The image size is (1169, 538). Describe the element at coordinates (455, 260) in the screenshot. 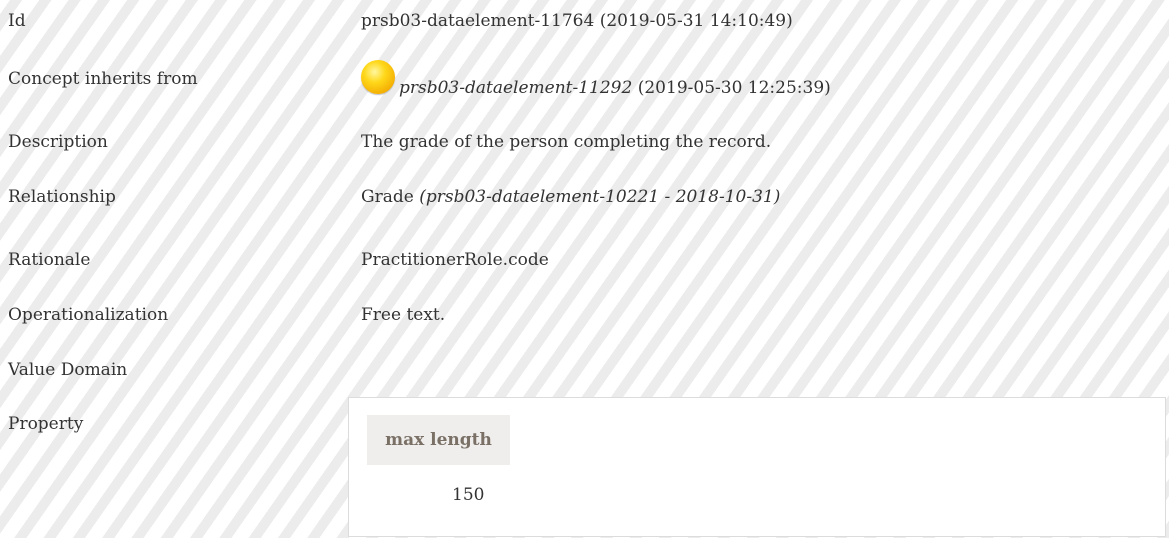

I see `rationale-value: PractitionerRole.code` at that location.